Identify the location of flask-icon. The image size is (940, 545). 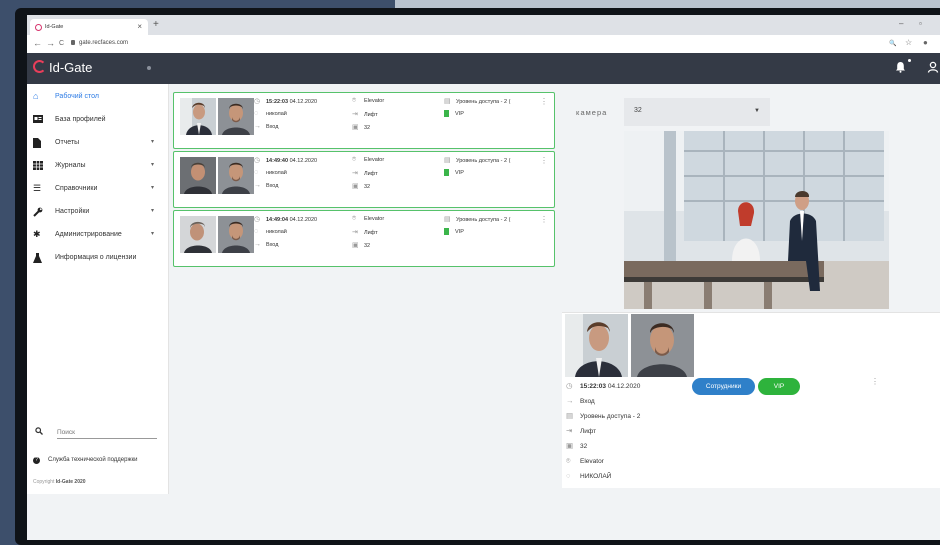
(38, 258).